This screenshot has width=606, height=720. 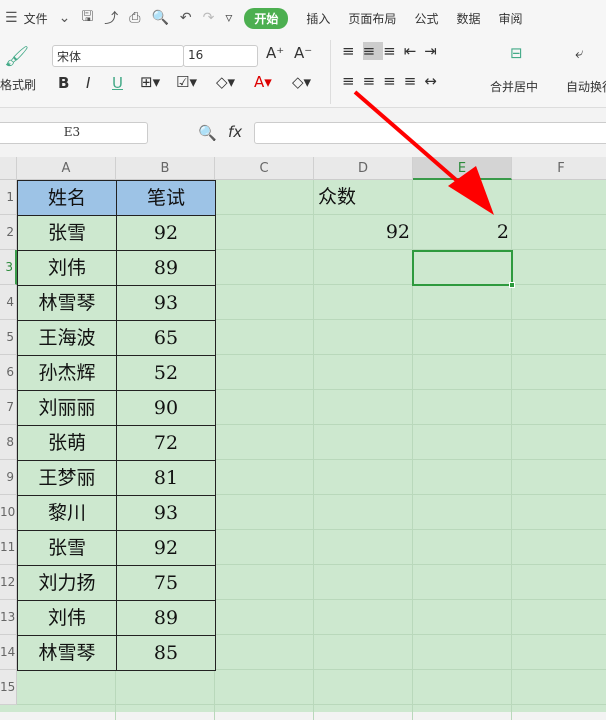 I want to click on select-all-corner, so click(x=8, y=168).